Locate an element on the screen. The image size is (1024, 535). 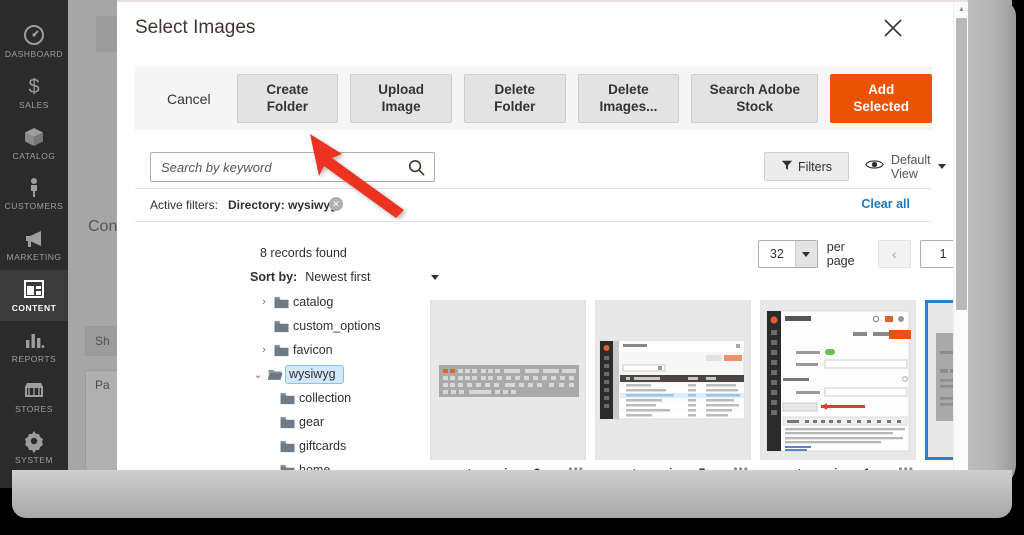
sidebar-label: CONTENT is located at coordinates (34, 307).